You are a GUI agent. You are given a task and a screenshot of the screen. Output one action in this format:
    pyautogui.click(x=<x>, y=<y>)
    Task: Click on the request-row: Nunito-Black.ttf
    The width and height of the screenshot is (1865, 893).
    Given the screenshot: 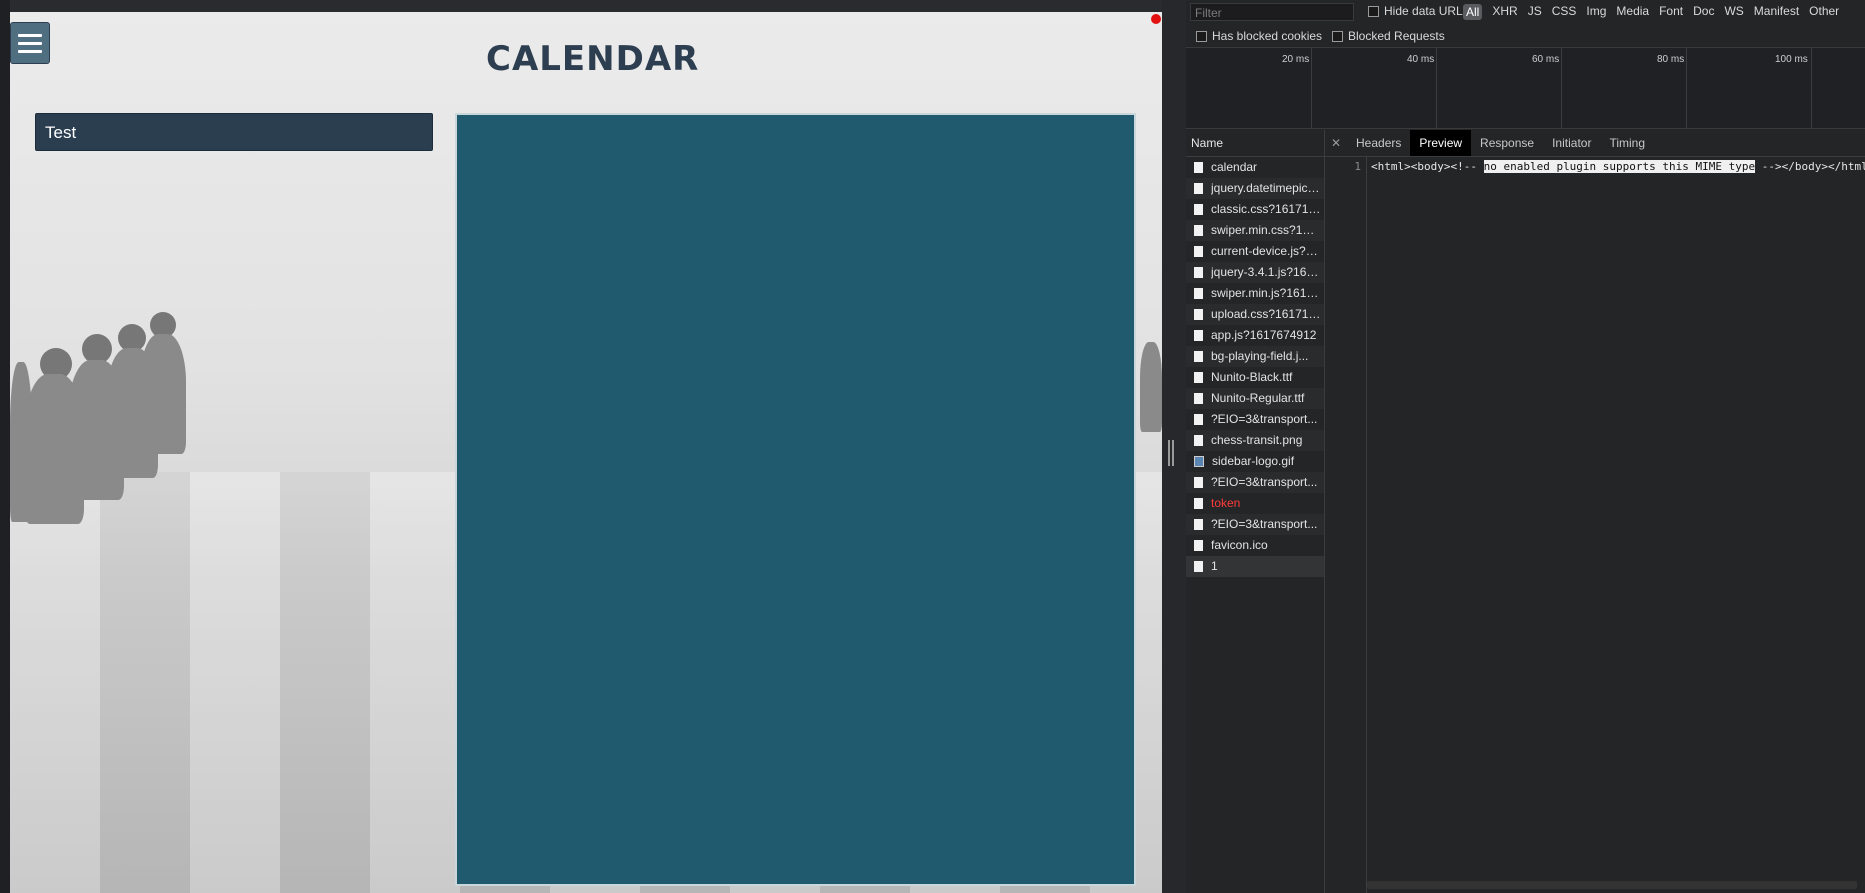 What is the action you would take?
    pyautogui.click(x=1255, y=377)
    